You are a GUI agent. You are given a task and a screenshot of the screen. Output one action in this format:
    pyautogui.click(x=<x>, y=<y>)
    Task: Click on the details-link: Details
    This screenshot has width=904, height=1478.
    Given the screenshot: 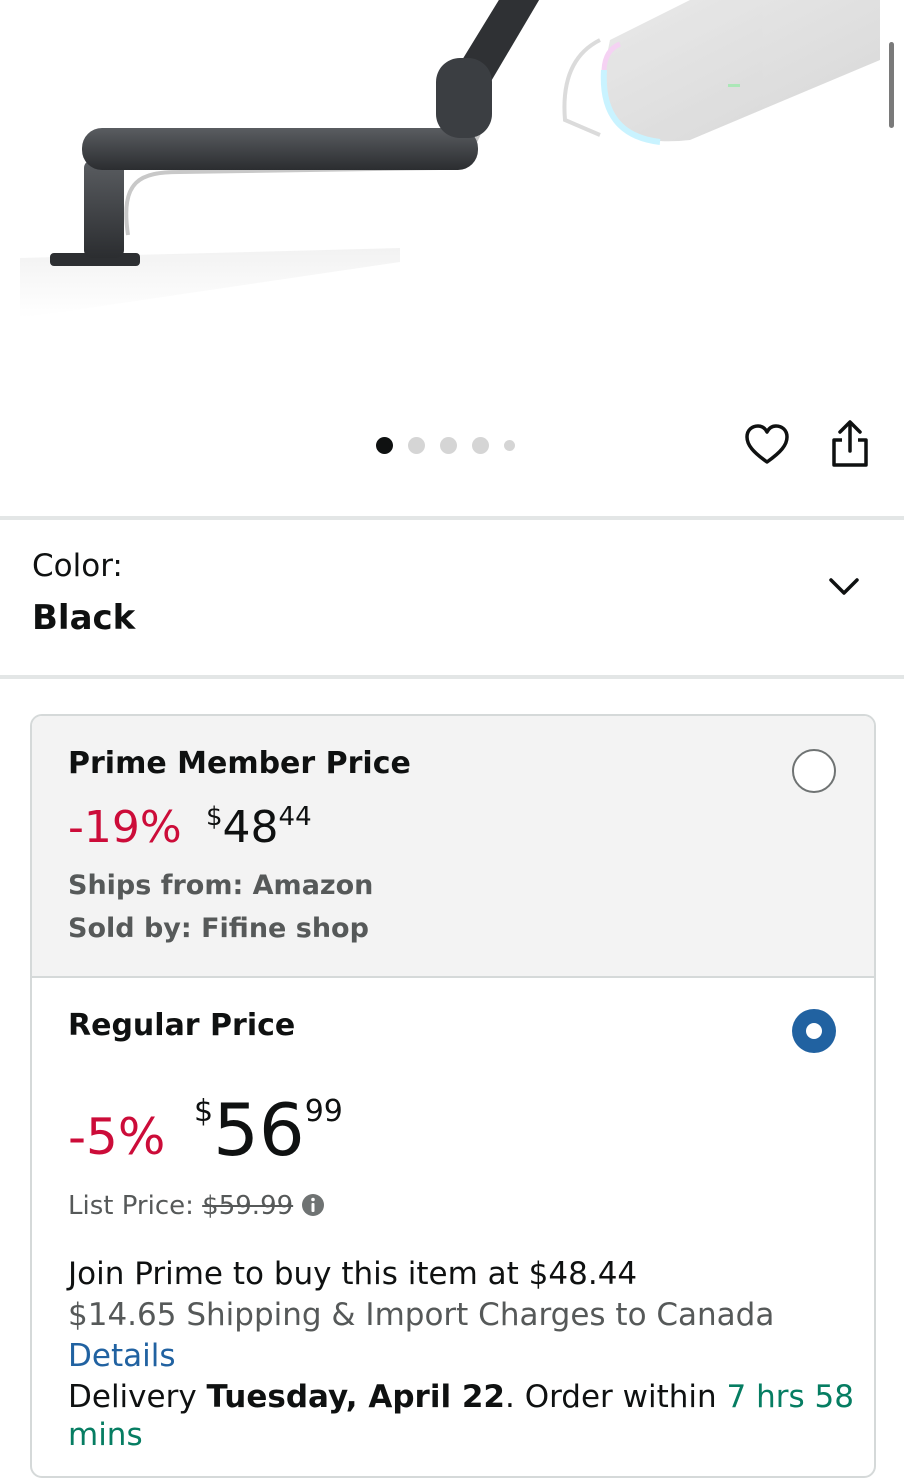 What is the action you would take?
    pyautogui.click(x=121, y=1356)
    